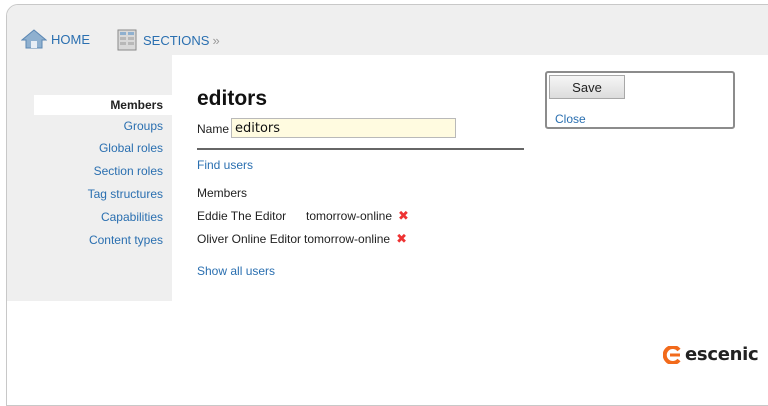  I want to click on member-row: Eddie The Editor tomorrow-online ✖, so click(303, 216).